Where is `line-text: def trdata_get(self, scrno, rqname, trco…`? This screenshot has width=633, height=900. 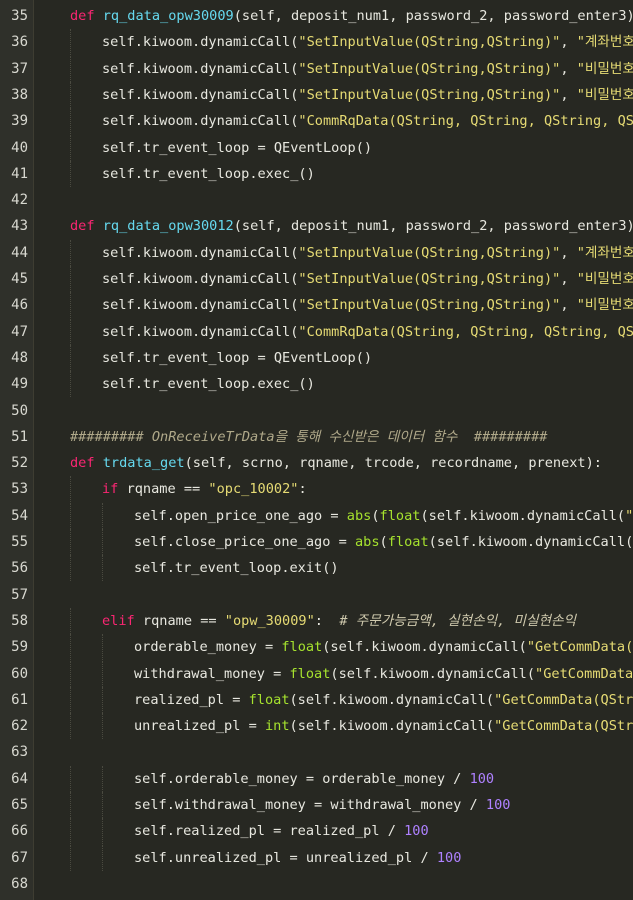
line-text: def trdata_get(self, scrno, rqname, trco… is located at coordinates (336, 463).